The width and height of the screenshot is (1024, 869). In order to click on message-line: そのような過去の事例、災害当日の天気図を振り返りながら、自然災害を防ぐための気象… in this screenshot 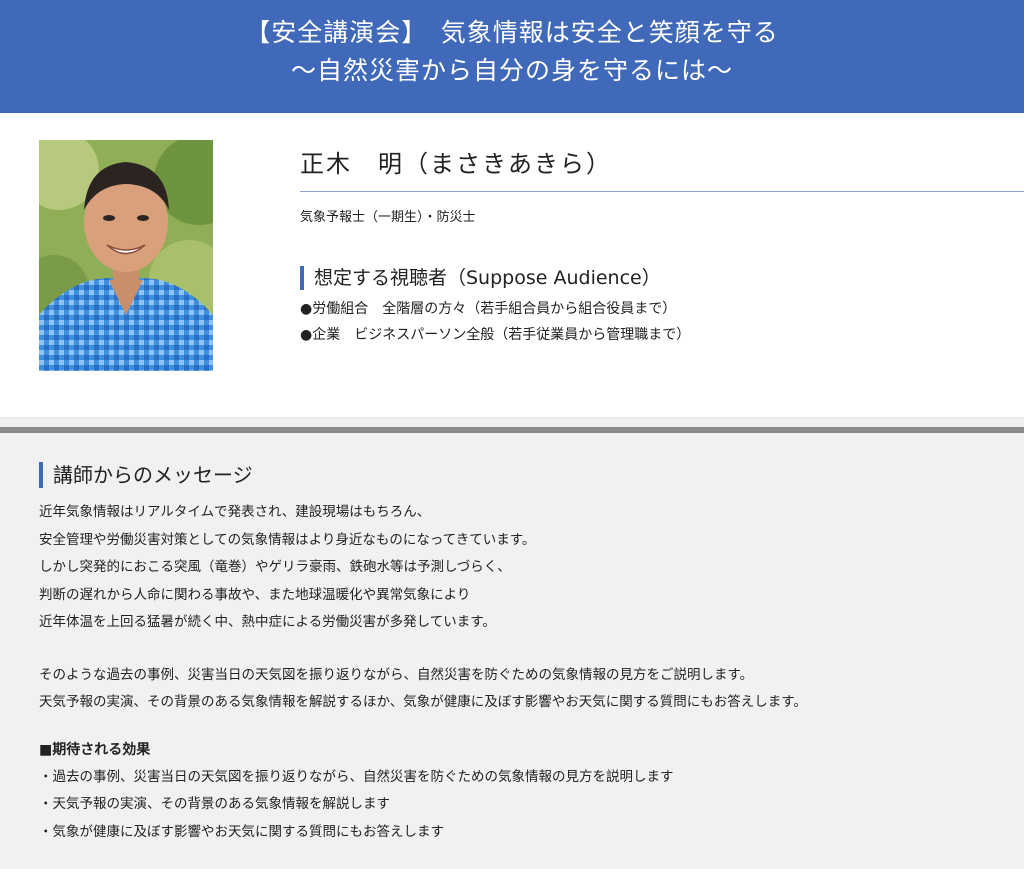, I will do `click(396, 674)`.